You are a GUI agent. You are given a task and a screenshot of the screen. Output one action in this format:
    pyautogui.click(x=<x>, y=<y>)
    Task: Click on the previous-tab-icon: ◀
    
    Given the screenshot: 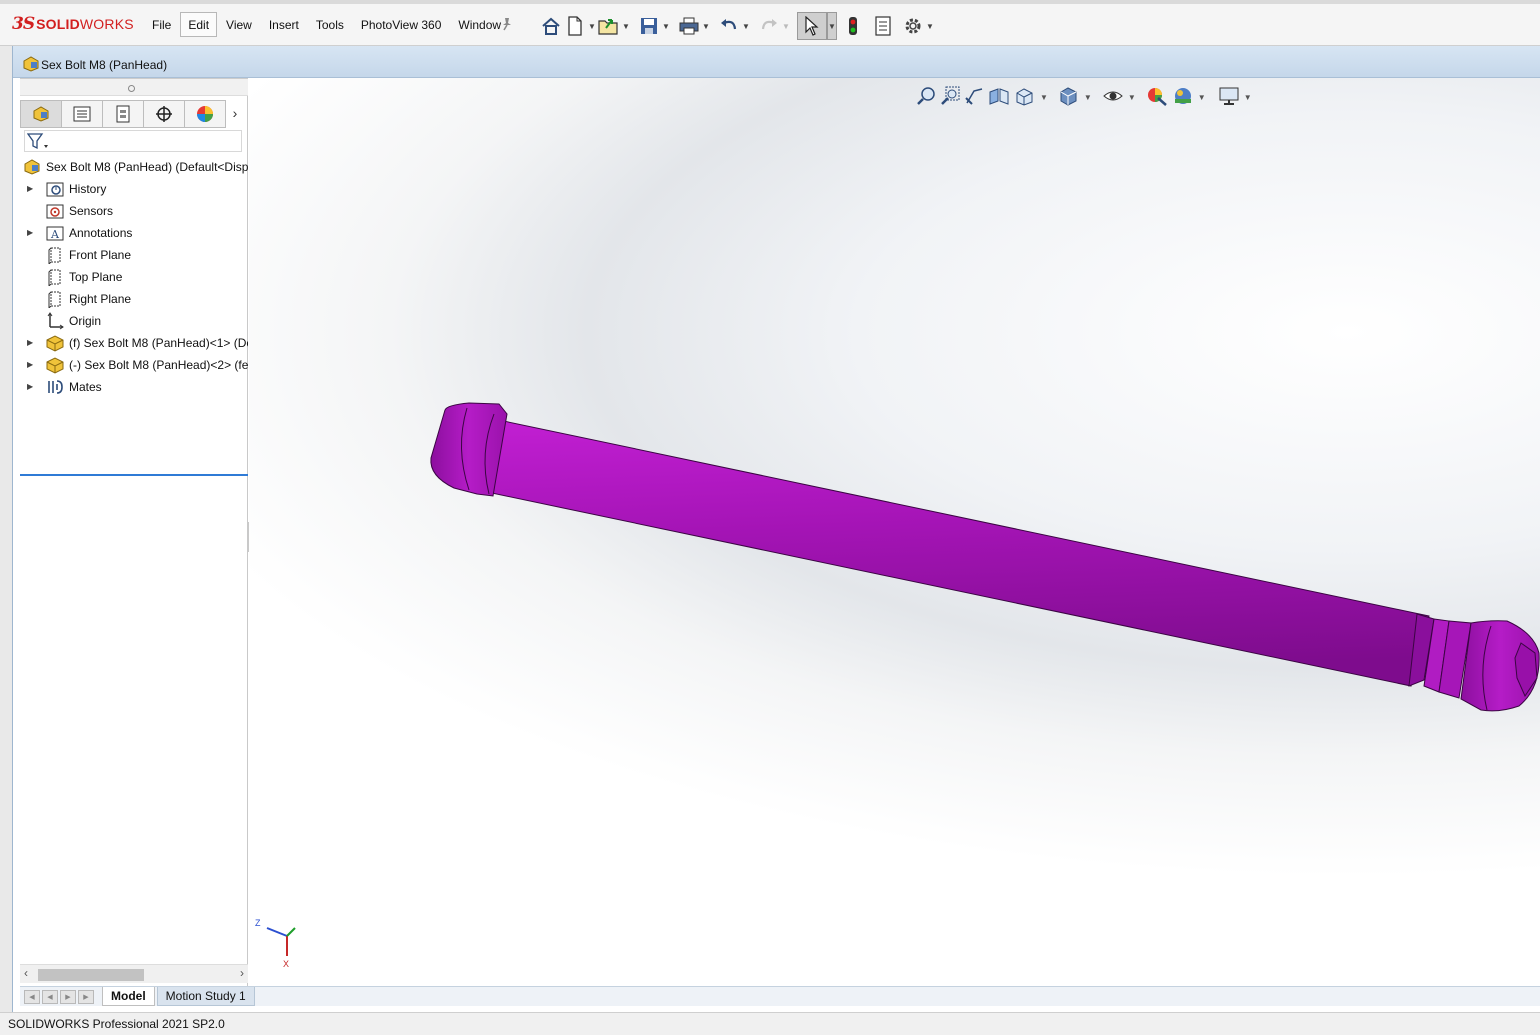 What is the action you would take?
    pyautogui.click(x=50, y=996)
    